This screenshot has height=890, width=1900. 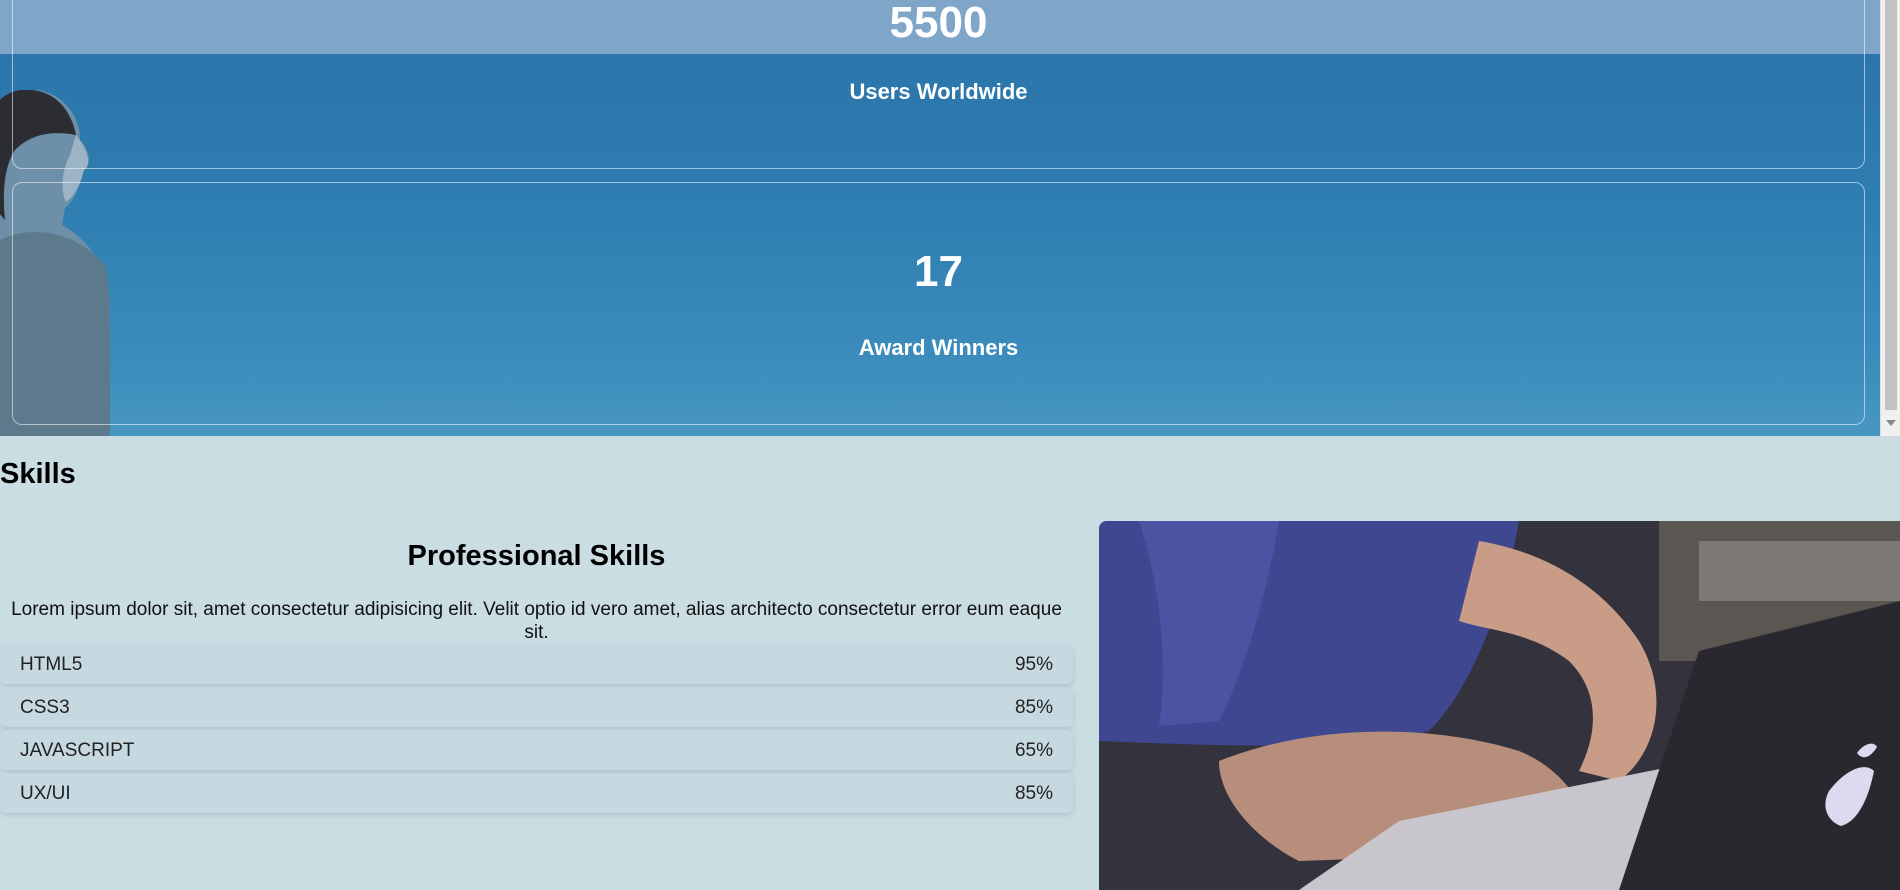 I want to click on skill-percent: 95%, so click(x=1033, y=664).